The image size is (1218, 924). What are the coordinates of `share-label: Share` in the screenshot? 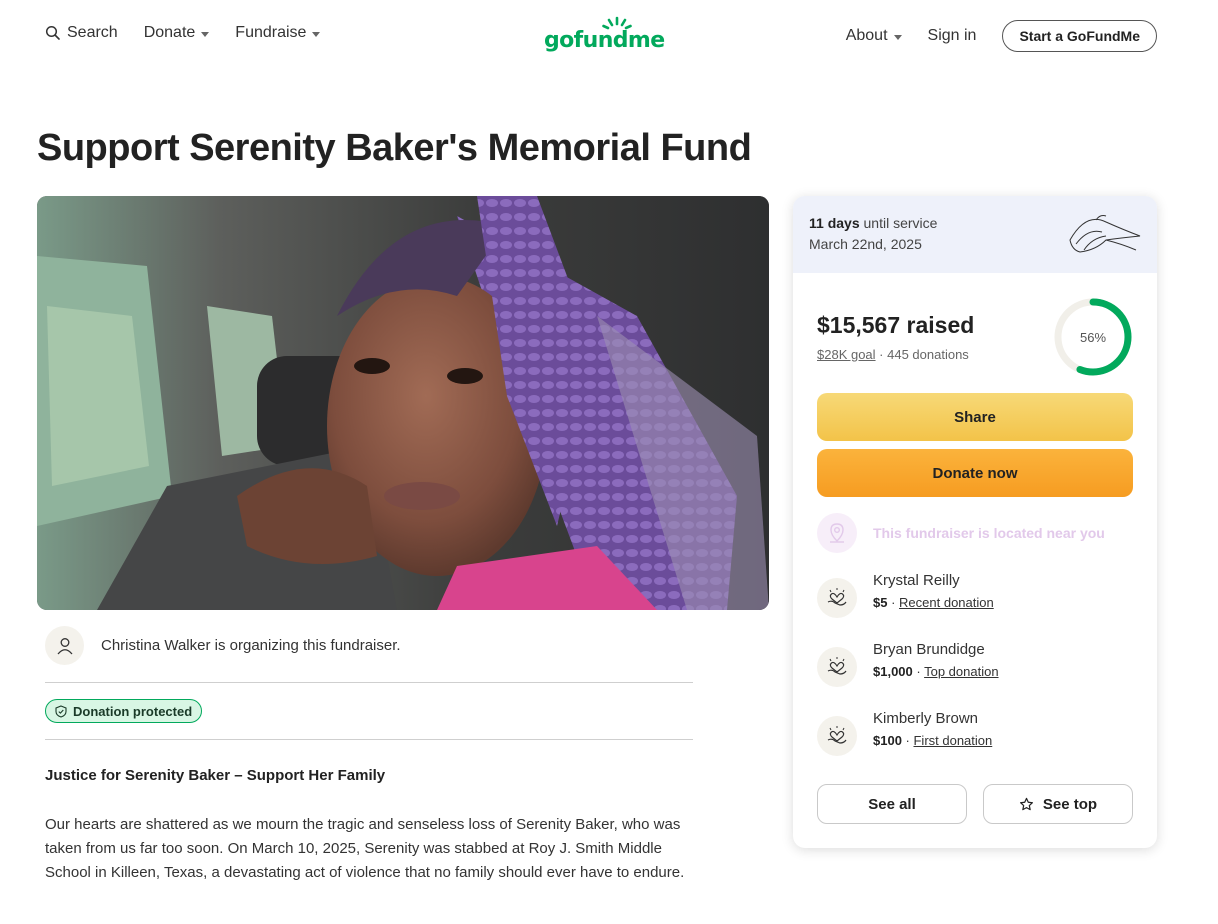 It's located at (975, 417).